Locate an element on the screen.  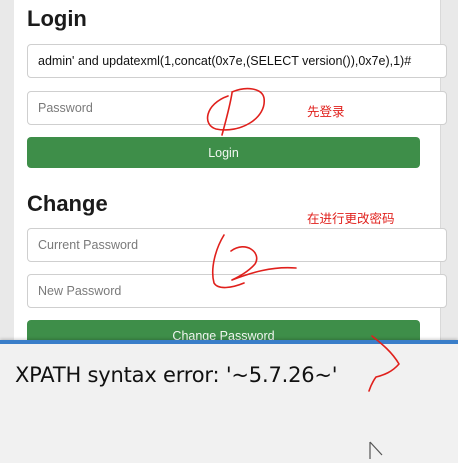
annotation-step-2-text: 在进行更改密码 is located at coordinates (351, 218).